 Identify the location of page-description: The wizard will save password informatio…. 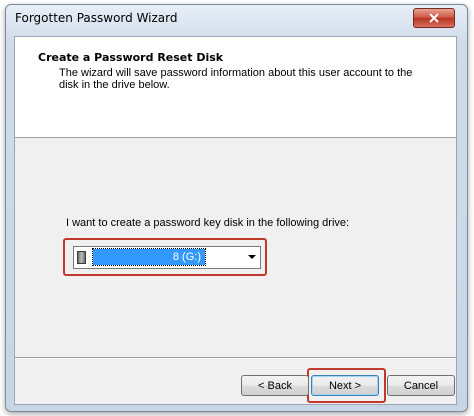
(236, 79).